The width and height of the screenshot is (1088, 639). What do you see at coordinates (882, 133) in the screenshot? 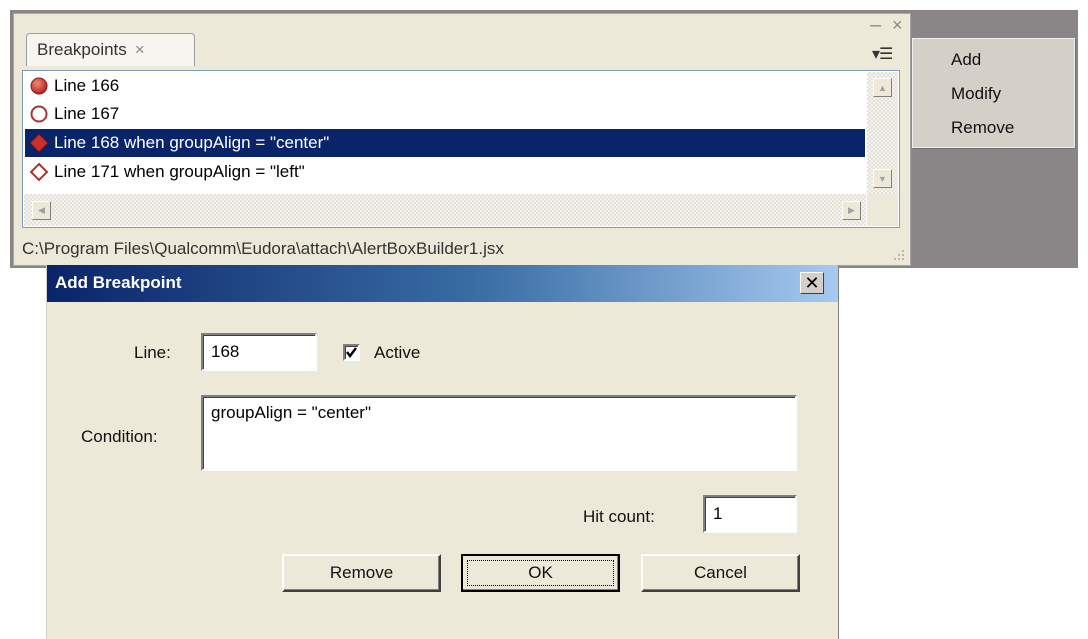
I see `vertical-scrollbar: ▲ ▼` at bounding box center [882, 133].